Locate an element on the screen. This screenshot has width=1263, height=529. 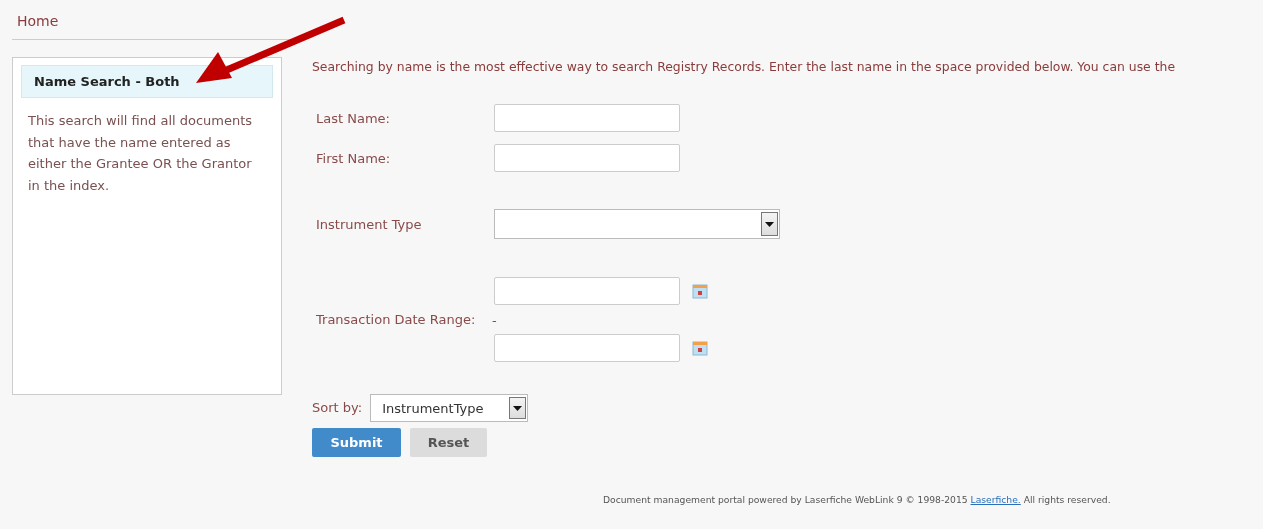
laserfiche-link: Laserfiche. is located at coordinates (995, 499).